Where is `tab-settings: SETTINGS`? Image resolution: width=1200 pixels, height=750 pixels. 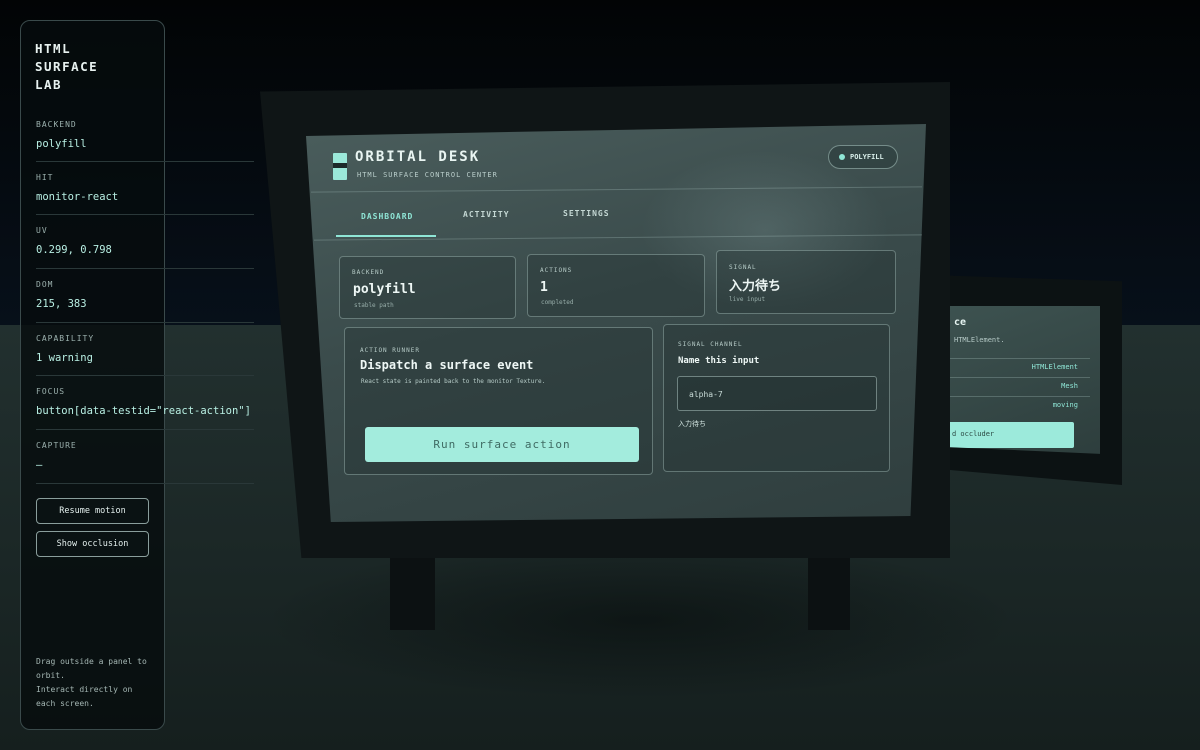
tab-settings: SETTINGS is located at coordinates (586, 213).